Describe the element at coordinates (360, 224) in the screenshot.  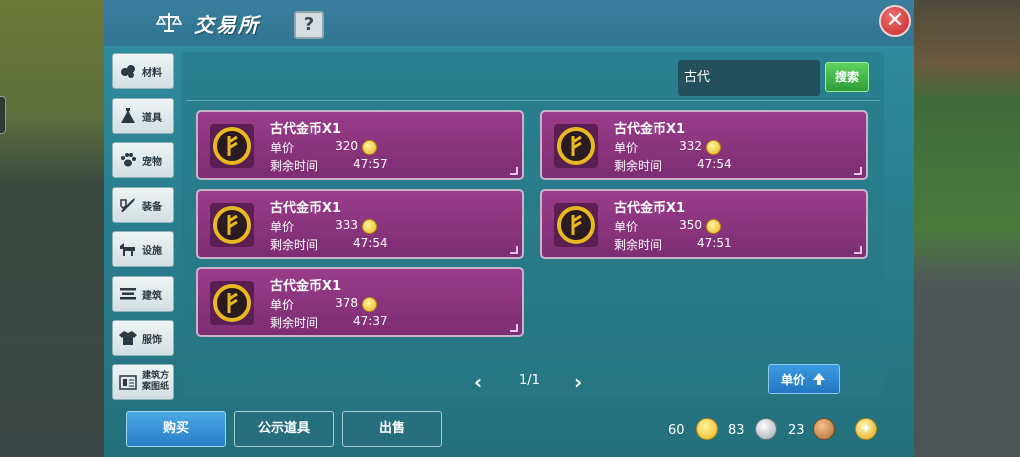
I see `listing-card: 古代金币X1 单价 333 剩余时间 47:54` at that location.